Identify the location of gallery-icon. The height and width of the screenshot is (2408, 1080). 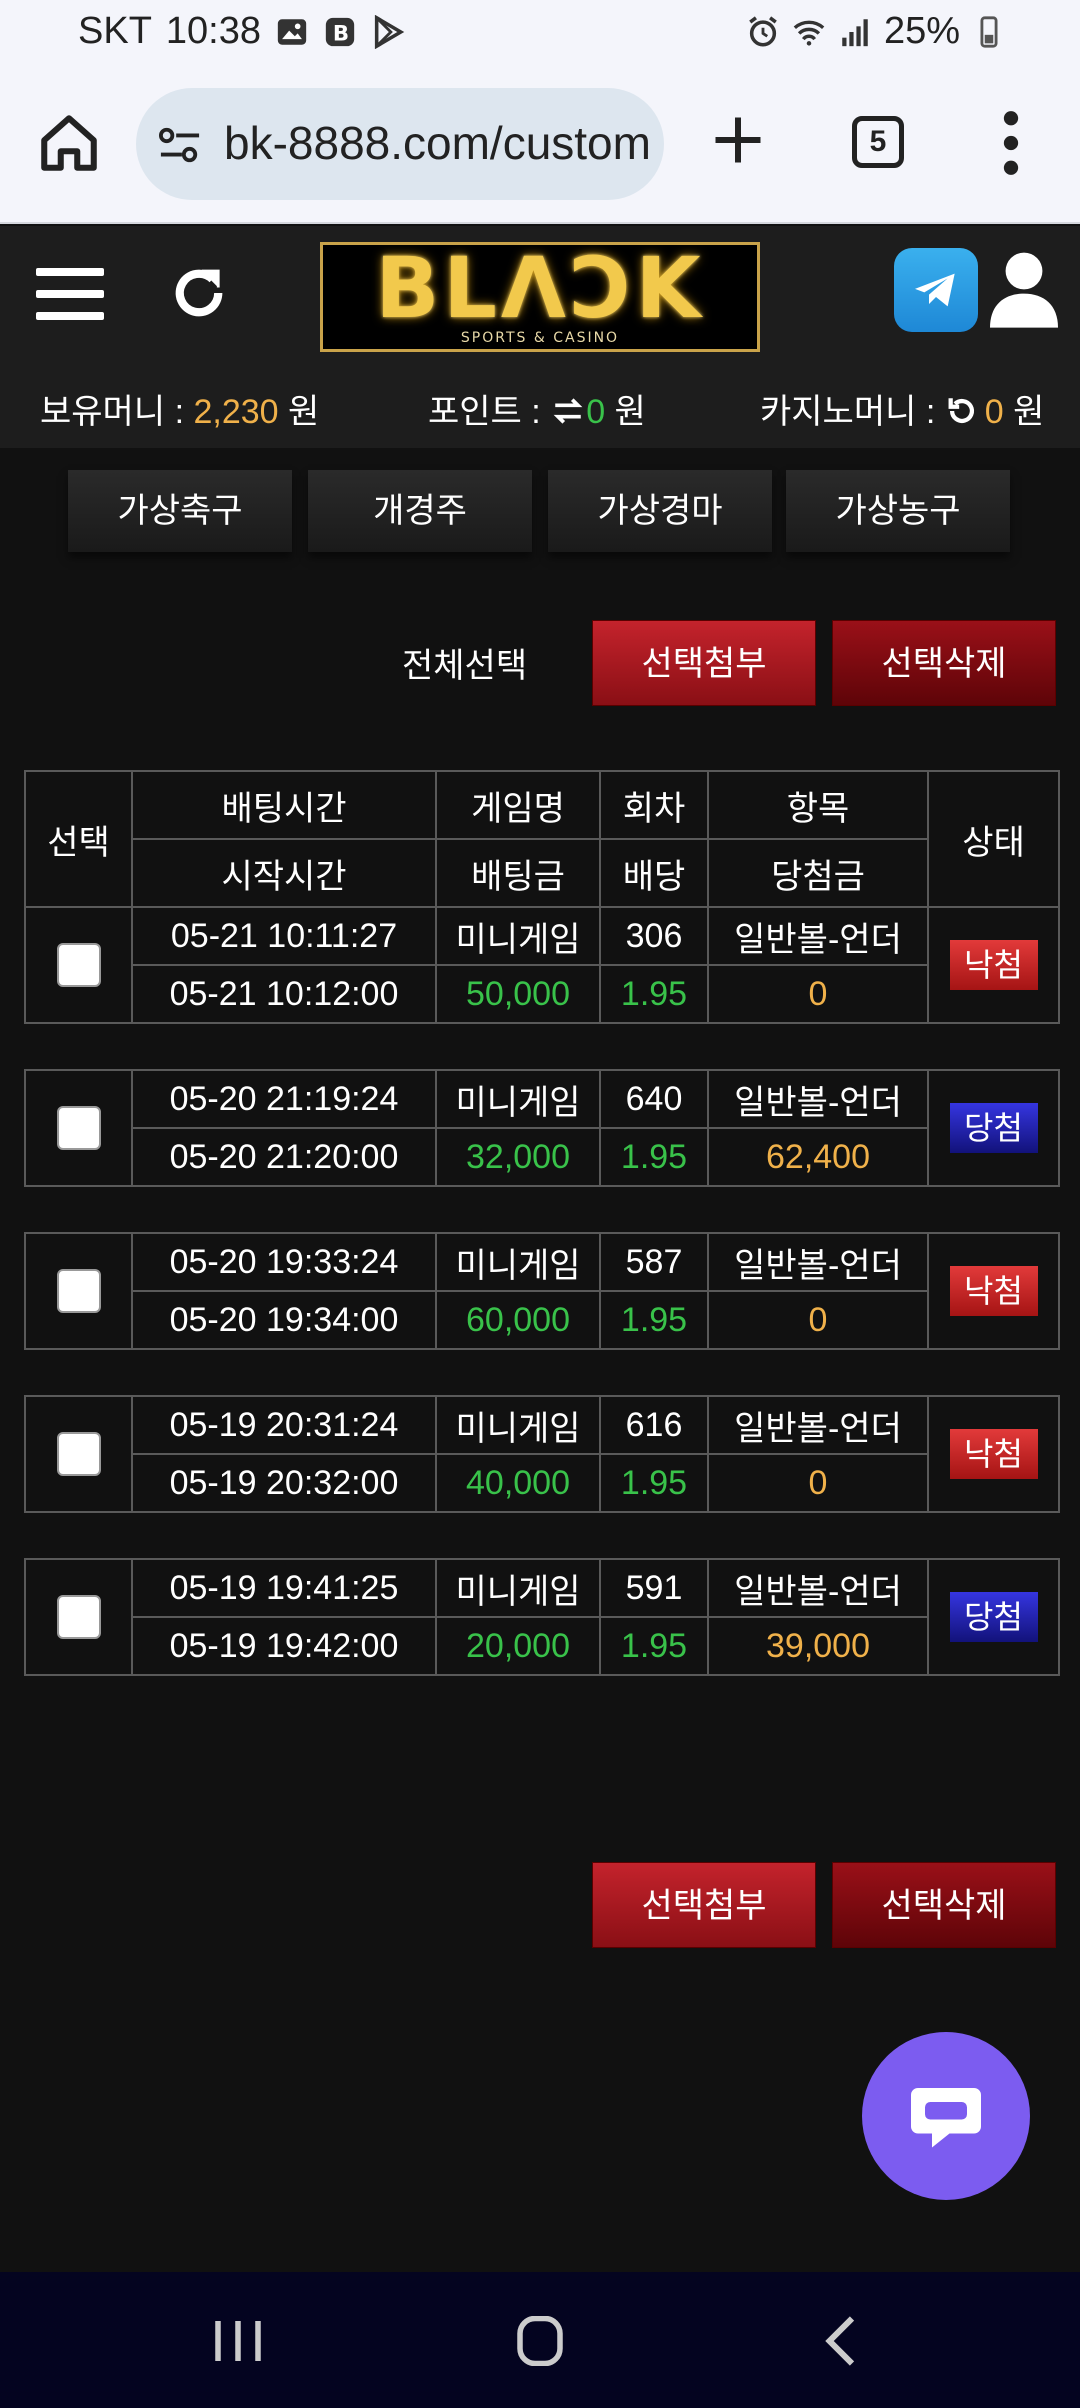
(292, 31).